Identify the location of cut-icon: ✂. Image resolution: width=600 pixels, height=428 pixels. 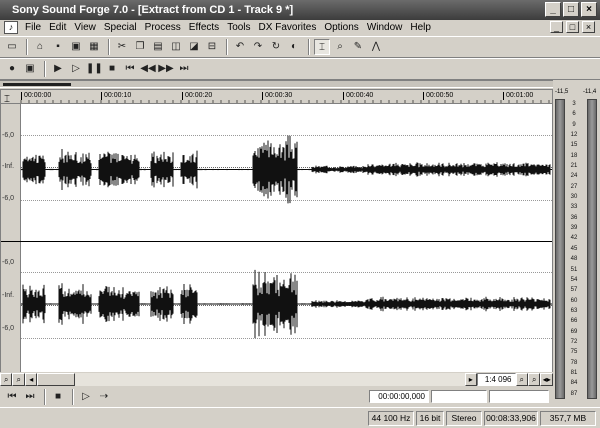
(122, 47).